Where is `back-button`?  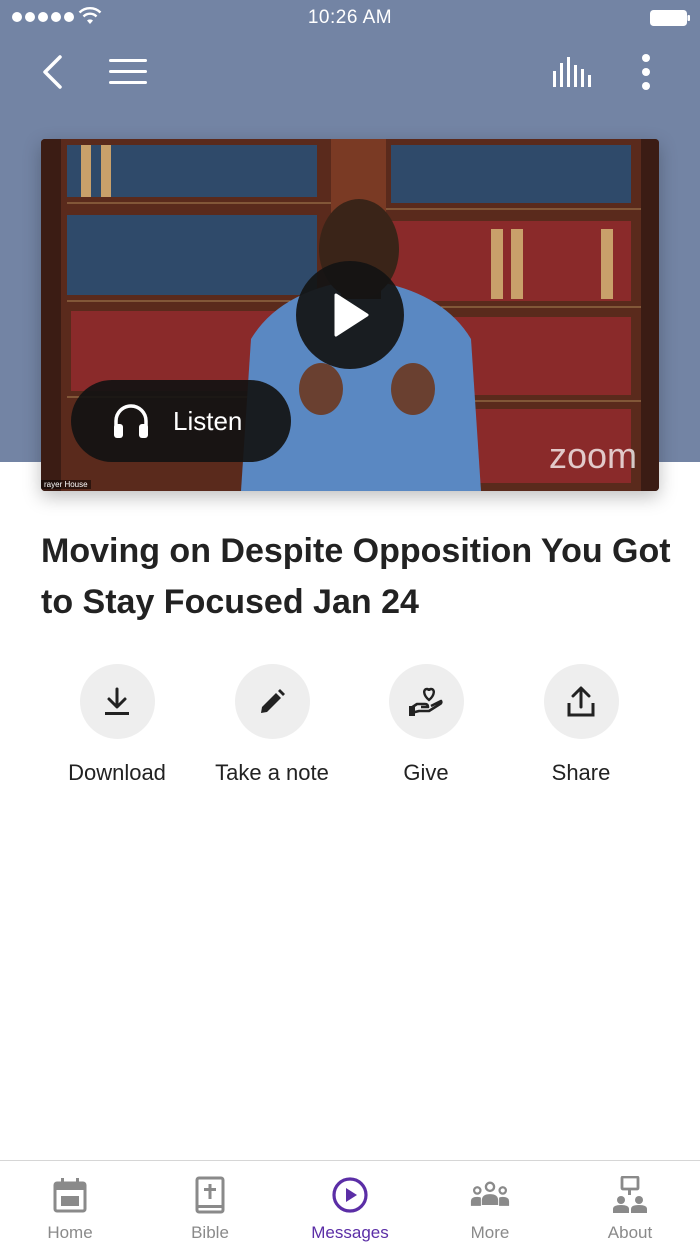 back-button is located at coordinates (52, 72).